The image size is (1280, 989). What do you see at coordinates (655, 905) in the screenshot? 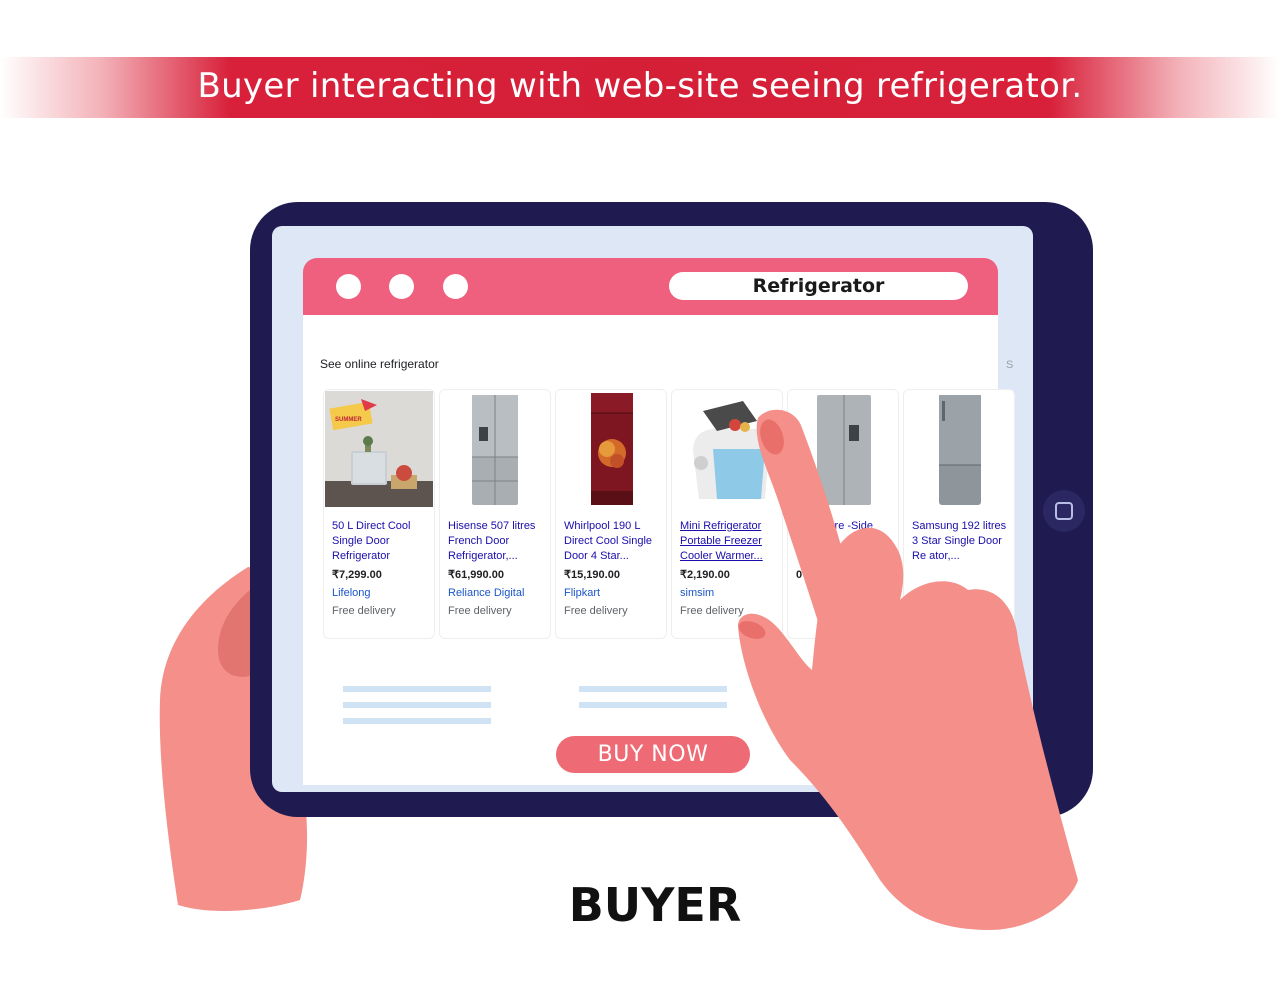
I see `buyer-label: BUYER` at bounding box center [655, 905].